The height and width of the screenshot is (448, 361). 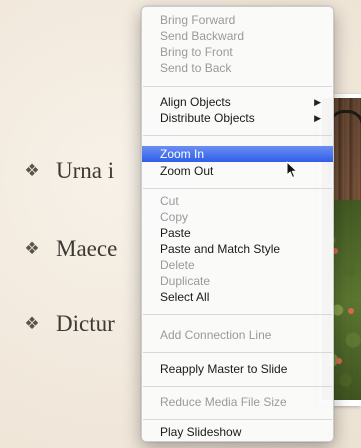 What do you see at coordinates (237, 201) in the screenshot?
I see `menu-item-cut: Cut` at bounding box center [237, 201].